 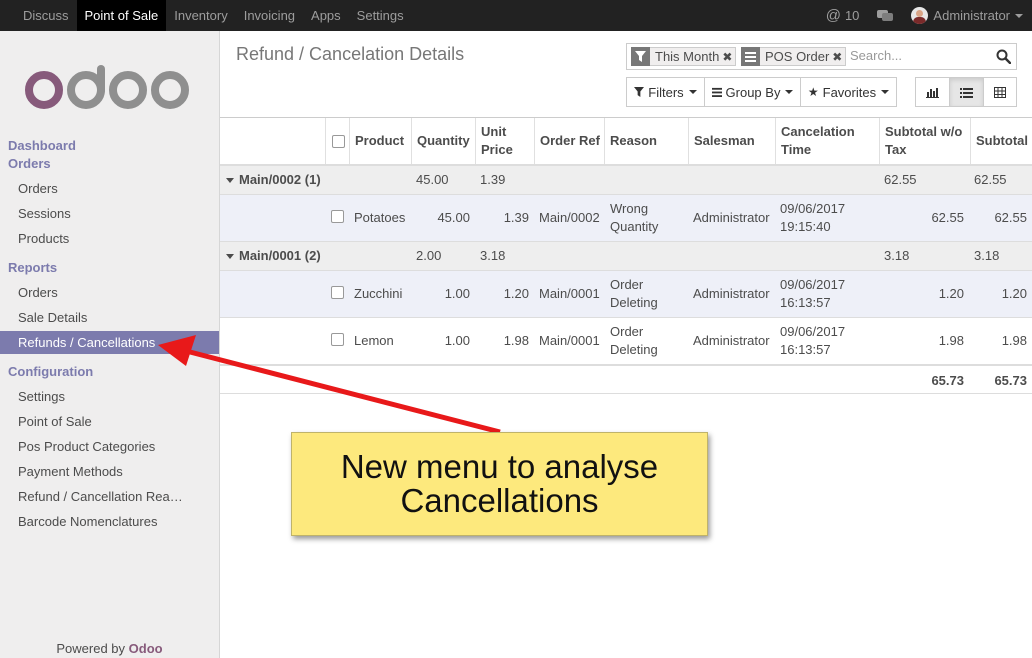 I want to click on menu-point-of-sale: Point of Sale, so click(x=121, y=15).